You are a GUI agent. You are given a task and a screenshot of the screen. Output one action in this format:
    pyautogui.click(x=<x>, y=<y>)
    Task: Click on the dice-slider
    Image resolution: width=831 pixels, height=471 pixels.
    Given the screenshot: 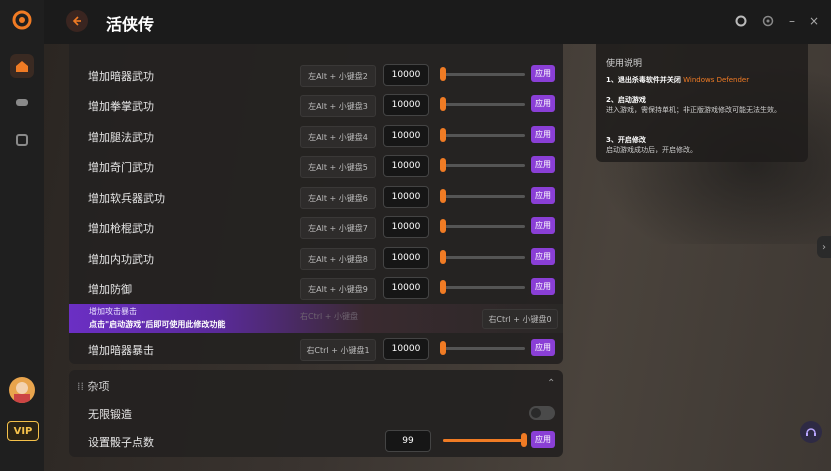 What is the action you would take?
    pyautogui.click(x=485, y=440)
    